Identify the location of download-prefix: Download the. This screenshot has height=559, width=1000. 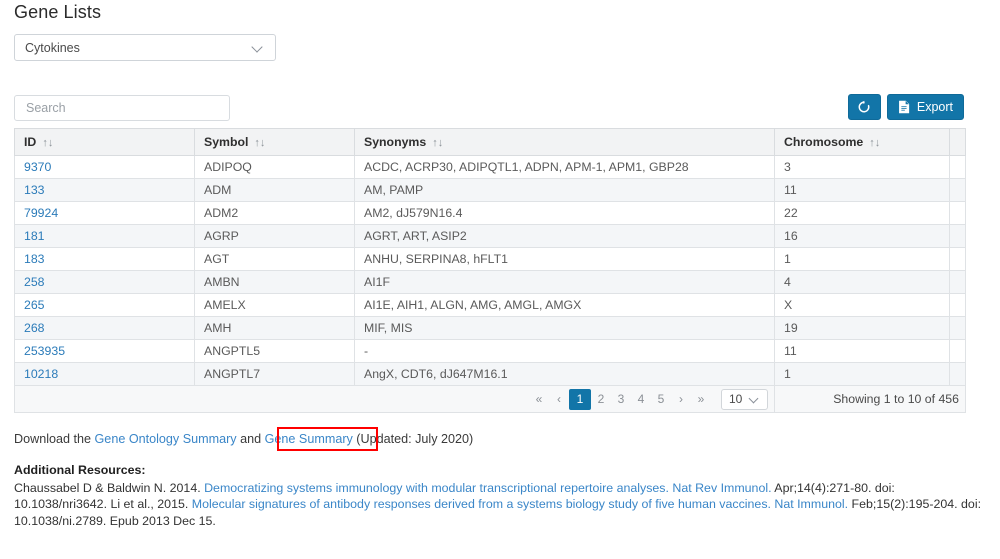
(54, 439).